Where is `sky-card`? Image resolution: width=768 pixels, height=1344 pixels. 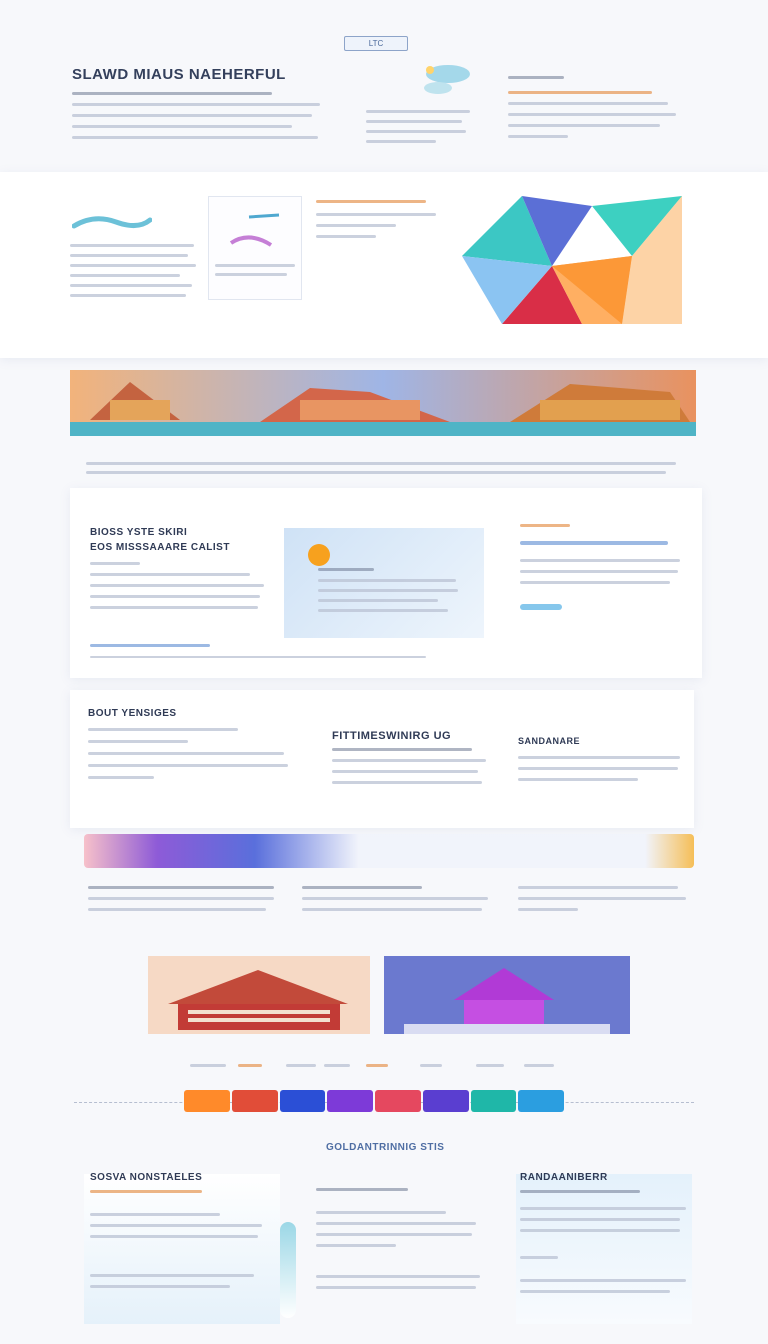
sky-card is located at coordinates (384, 583).